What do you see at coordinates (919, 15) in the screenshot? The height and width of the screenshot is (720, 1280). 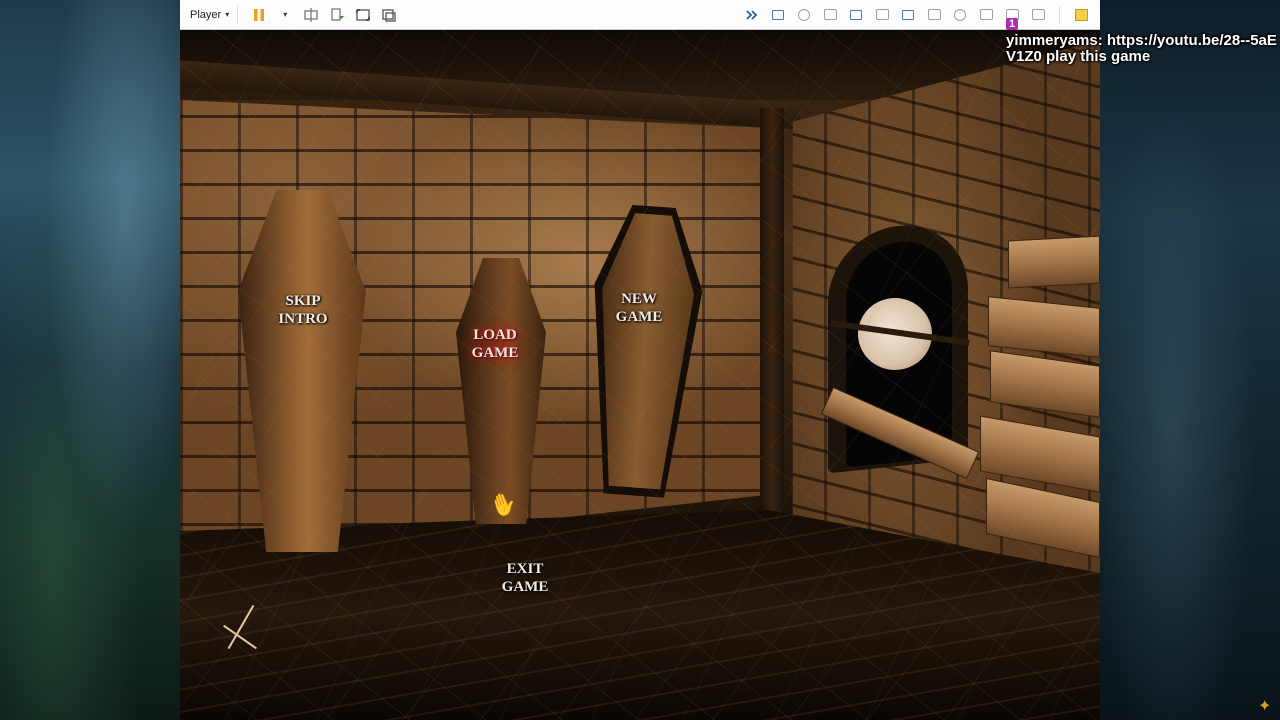 I see `toolbar-right-group` at bounding box center [919, 15].